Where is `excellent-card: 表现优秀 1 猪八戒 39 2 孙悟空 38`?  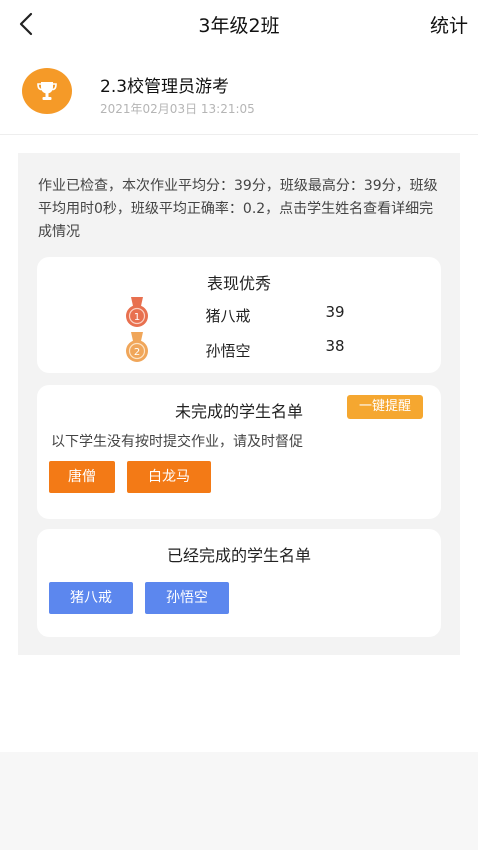 excellent-card: 表现优秀 1 猪八戒 39 2 孙悟空 38 is located at coordinates (239, 315).